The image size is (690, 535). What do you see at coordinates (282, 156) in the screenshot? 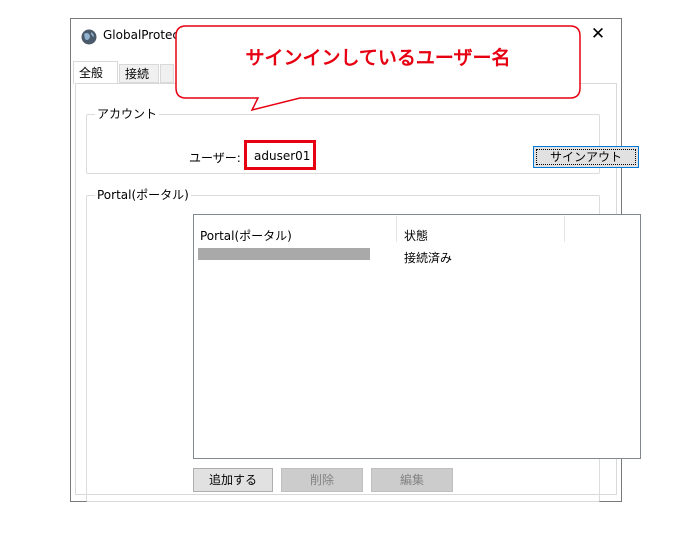
I see `user-value: aduser01` at bounding box center [282, 156].